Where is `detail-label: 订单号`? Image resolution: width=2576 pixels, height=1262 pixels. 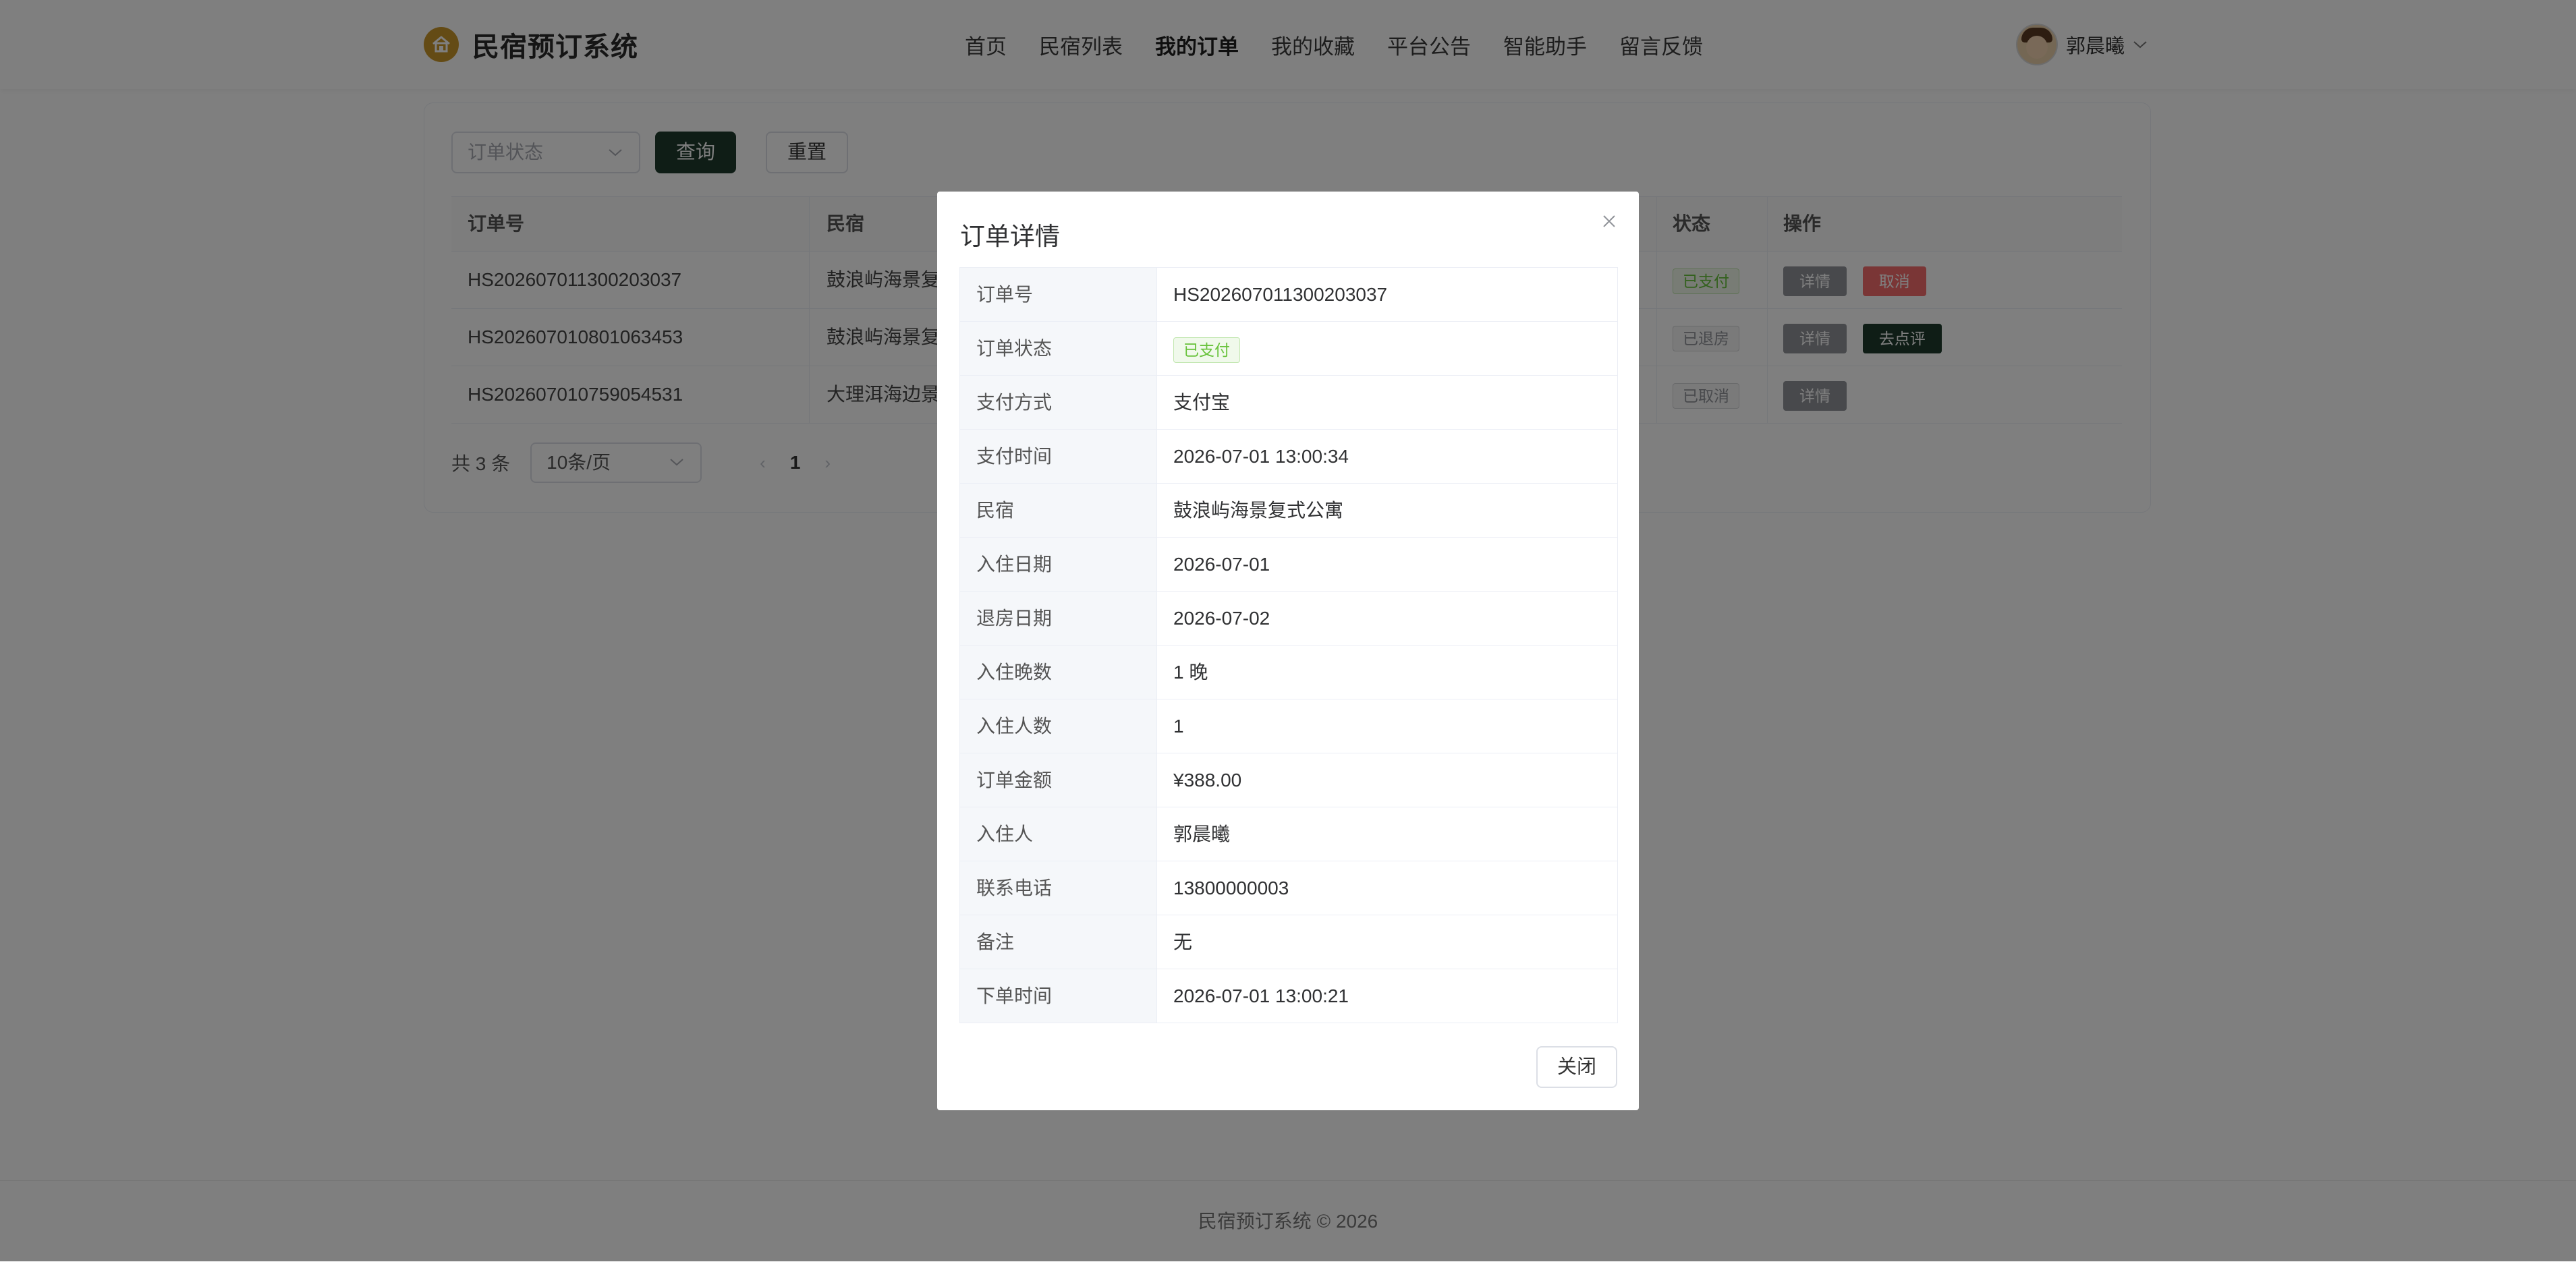 detail-label: 订单号 is located at coordinates (1058, 294).